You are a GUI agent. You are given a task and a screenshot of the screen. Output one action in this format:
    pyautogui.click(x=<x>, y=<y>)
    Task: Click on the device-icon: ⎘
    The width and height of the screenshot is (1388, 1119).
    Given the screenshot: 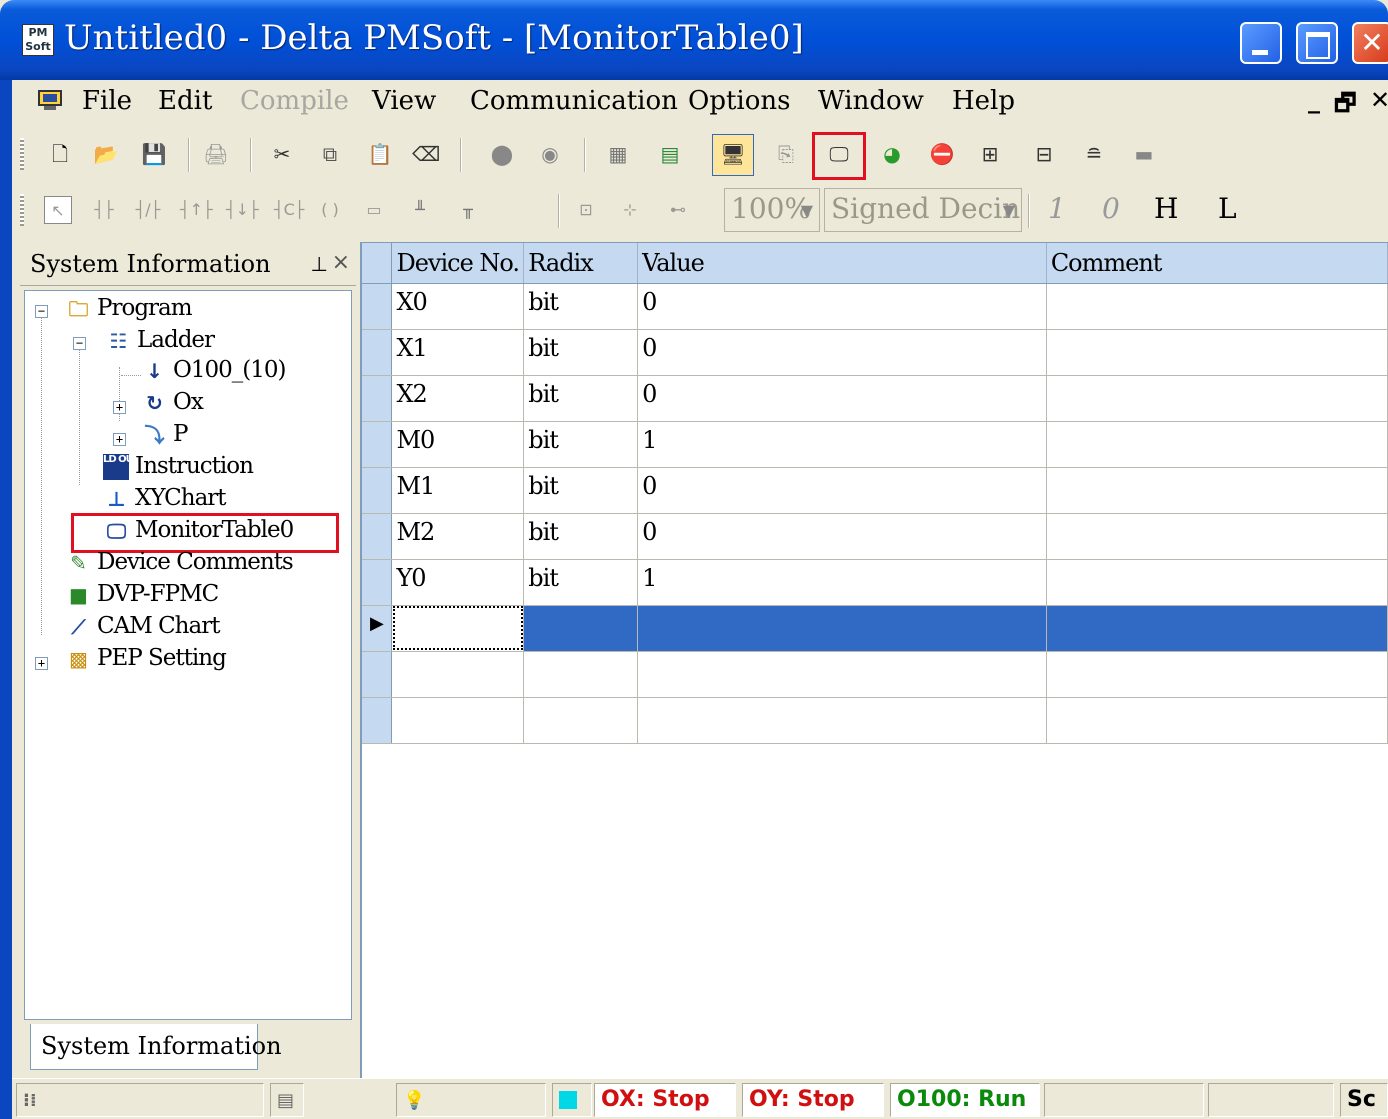 What is the action you would take?
    pyautogui.click(x=786, y=154)
    